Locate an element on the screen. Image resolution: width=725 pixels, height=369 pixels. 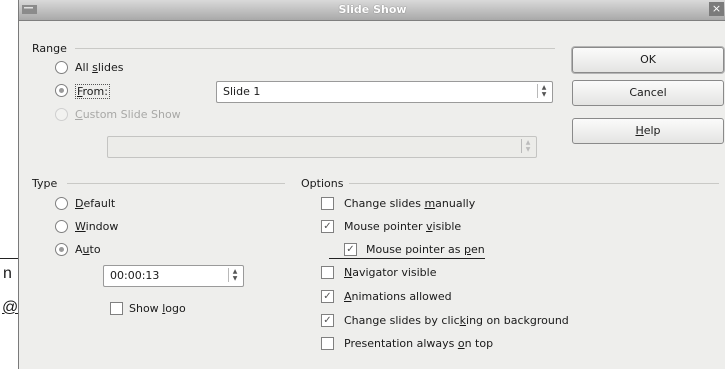
options-section-label: Options is located at coordinates (322, 183).